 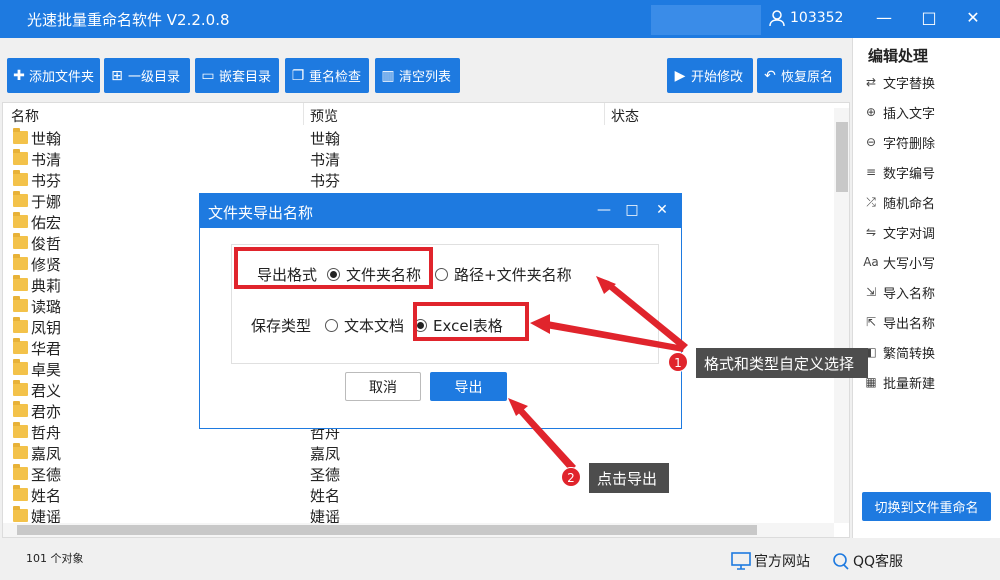 What do you see at coordinates (799, 75) in the screenshot?
I see `restore-names-button: ↶ 恢复原名` at bounding box center [799, 75].